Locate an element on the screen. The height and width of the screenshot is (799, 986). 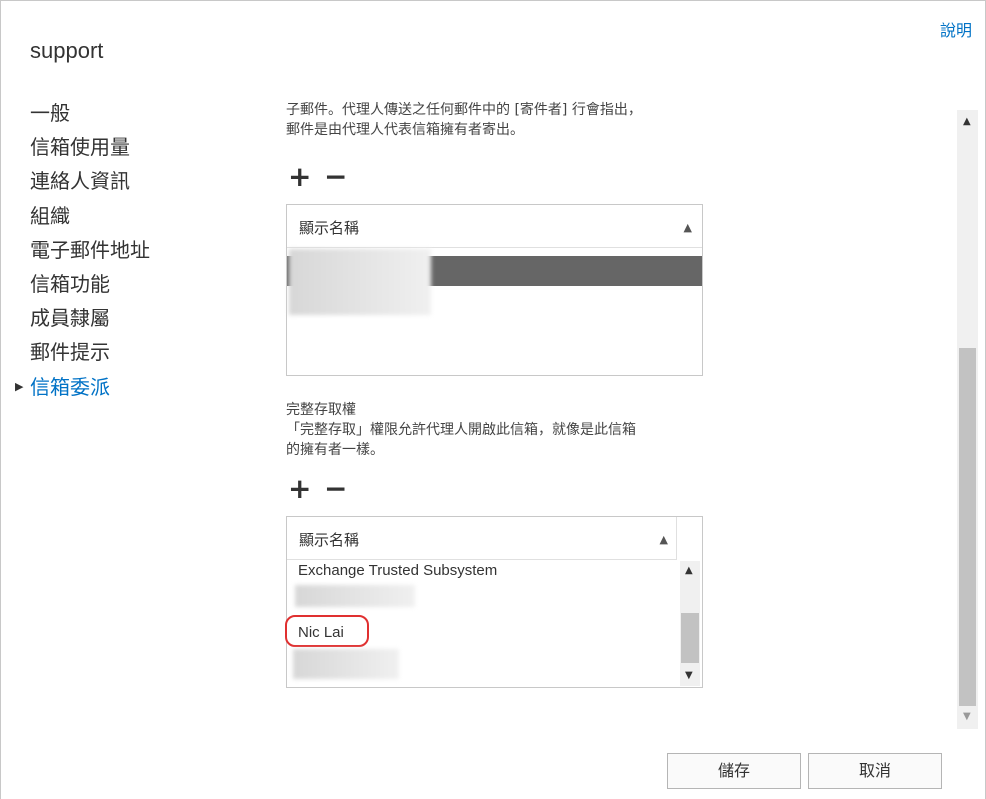
nav-item-mailtip: 郵件提示 is located at coordinates (90, 352).